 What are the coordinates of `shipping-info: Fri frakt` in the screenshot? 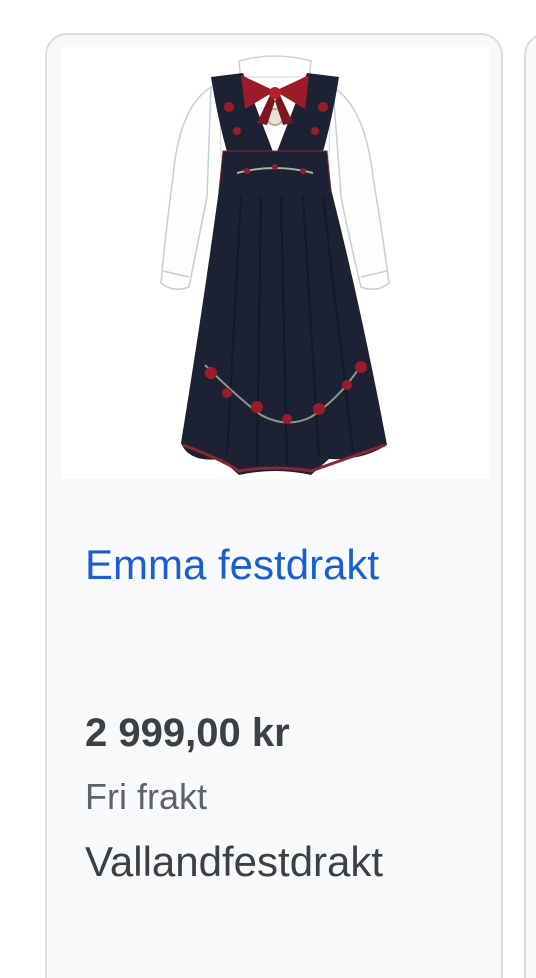 It's located at (146, 796).